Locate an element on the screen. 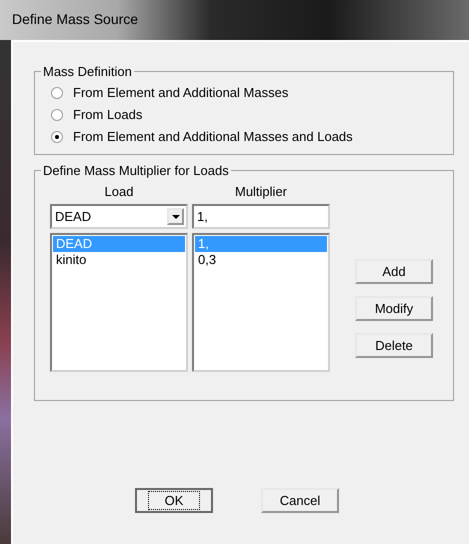 This screenshot has height=544, width=469. dropdown-arrow-icon is located at coordinates (176, 216).